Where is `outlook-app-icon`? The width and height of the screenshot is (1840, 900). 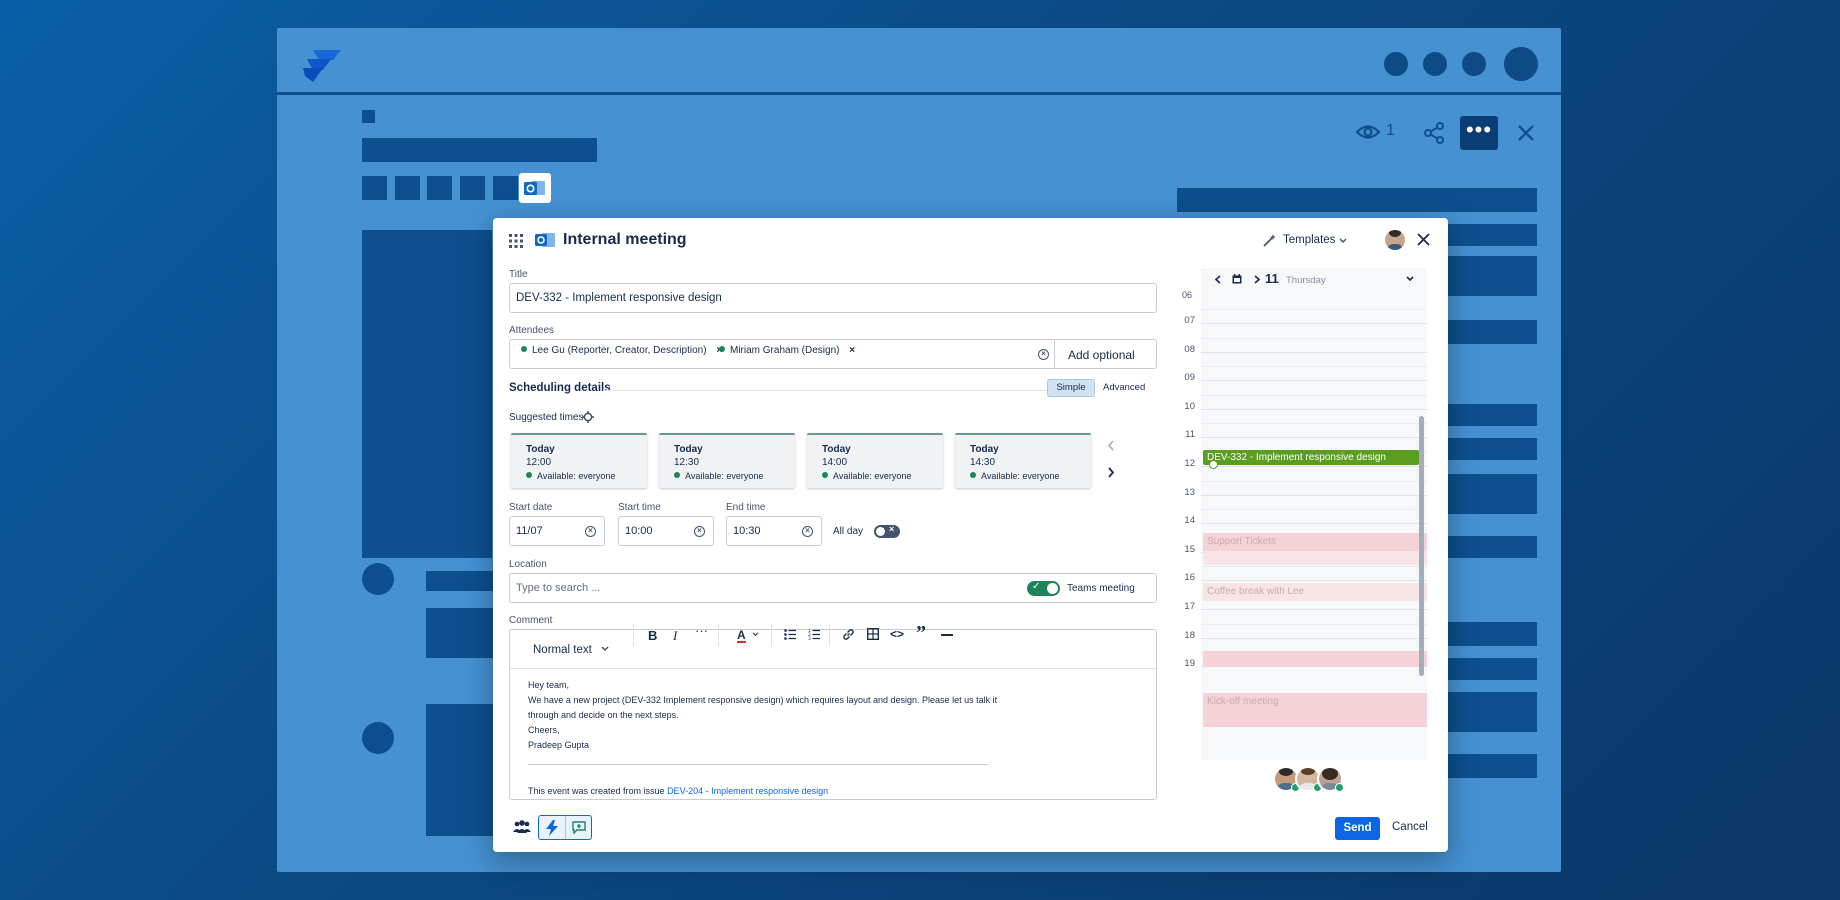 outlook-app-icon is located at coordinates (535, 188).